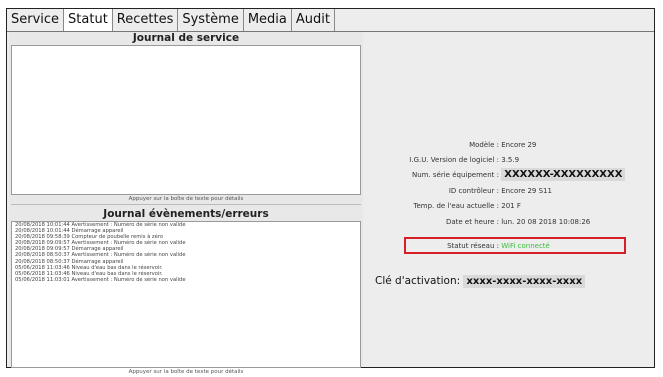 The image size is (663, 377). I want to click on serial-value: XXXXXX-XXXXXXXXX, so click(563, 174).